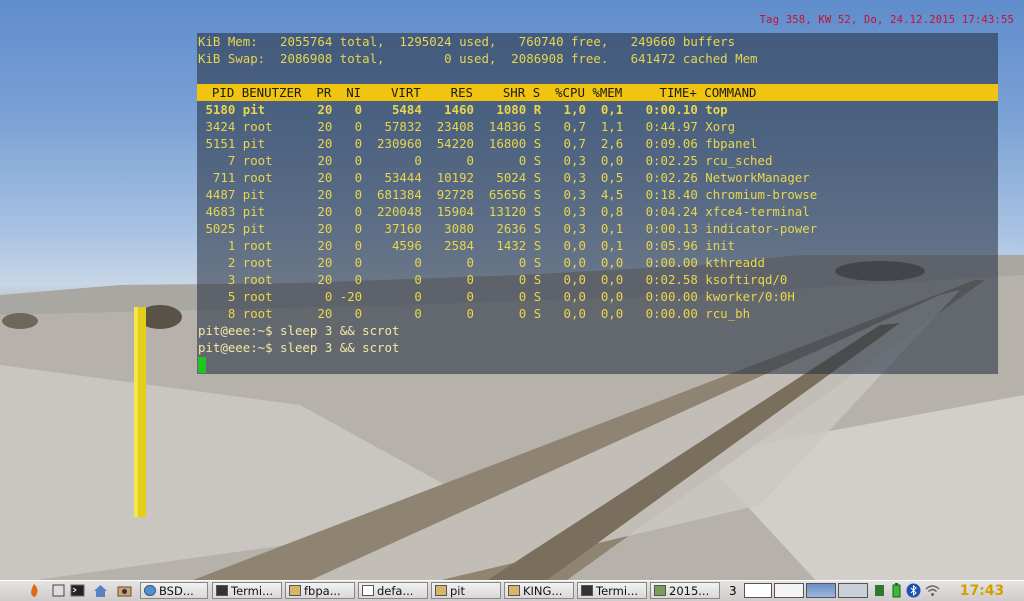 This screenshot has width=1024, height=601. What do you see at coordinates (34, 590) in the screenshot?
I see `fire-launcher-icon` at bounding box center [34, 590].